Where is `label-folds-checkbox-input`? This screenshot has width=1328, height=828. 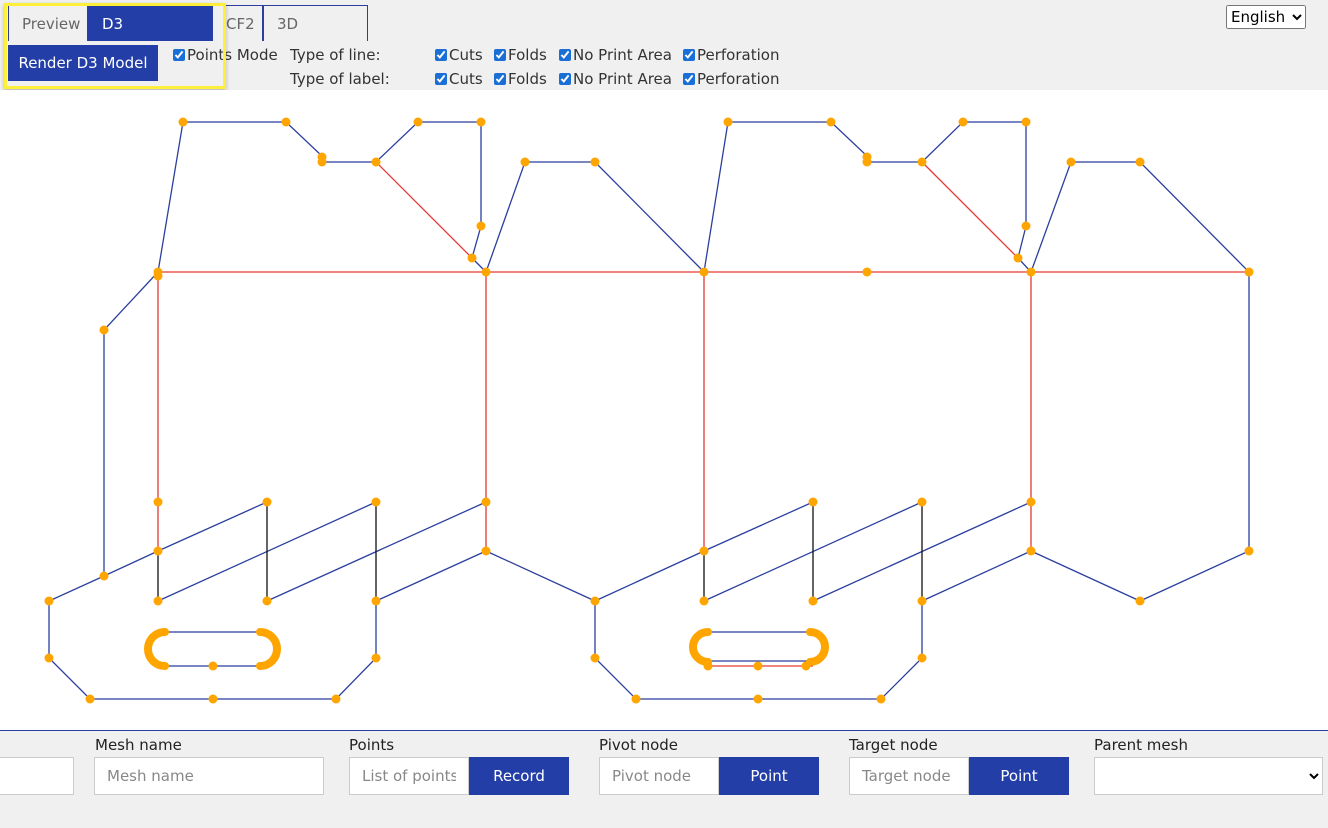 label-folds-checkbox-input is located at coordinates (500, 79).